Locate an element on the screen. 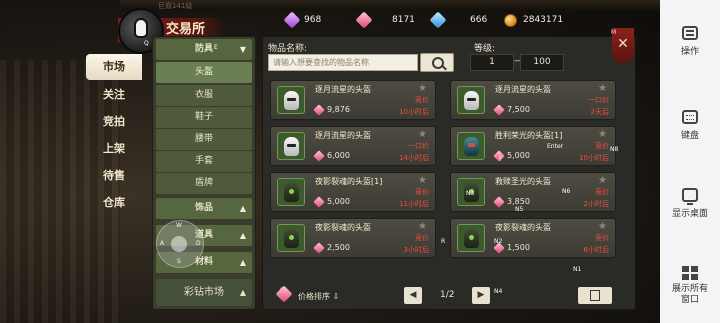 The image size is (720, 323). time-remaining: 14小时后 is located at coordinates (414, 158).